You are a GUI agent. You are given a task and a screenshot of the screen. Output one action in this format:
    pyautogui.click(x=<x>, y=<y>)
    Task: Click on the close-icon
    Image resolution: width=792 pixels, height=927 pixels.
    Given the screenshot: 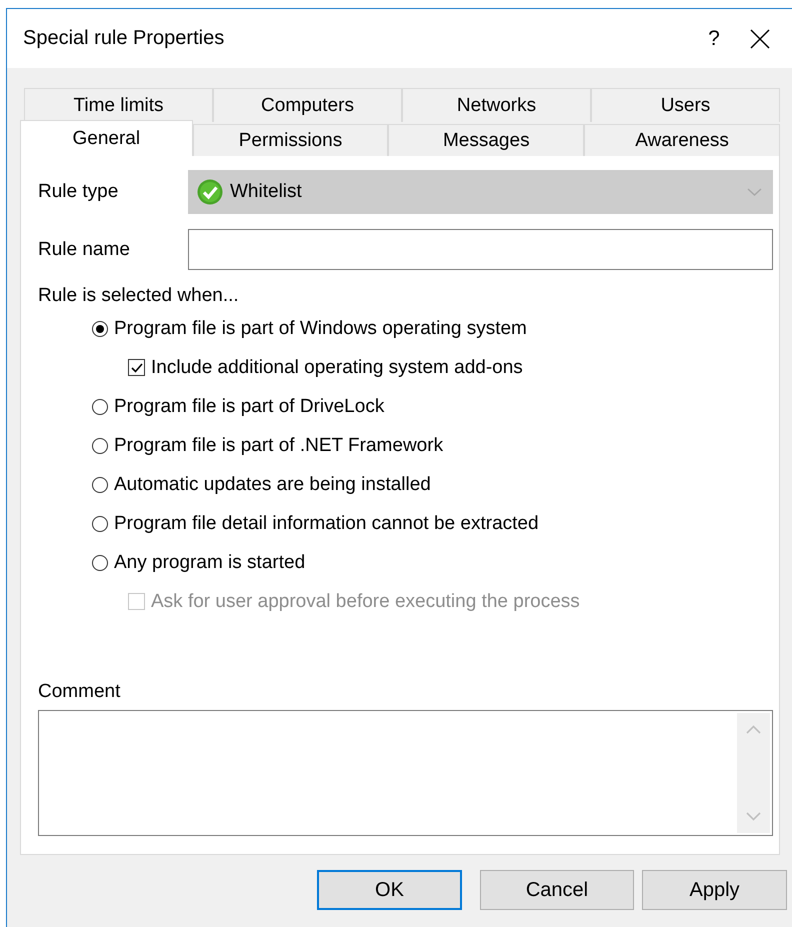 What is the action you would take?
    pyautogui.click(x=760, y=38)
    